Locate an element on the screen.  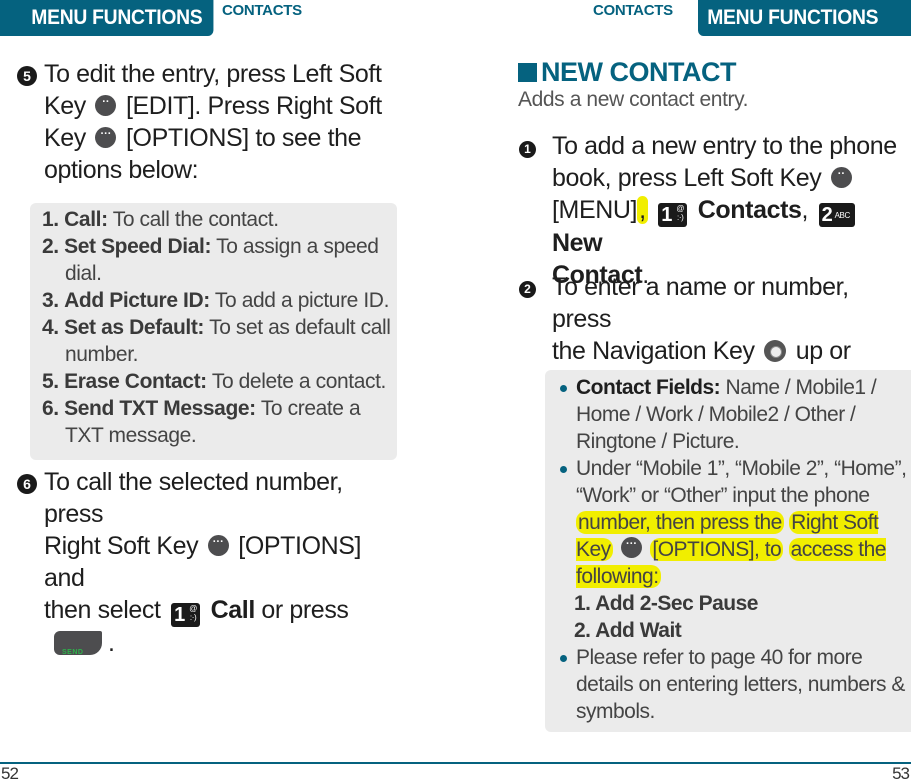
key-2-icon: 2 ABC is located at coordinates (836, 215).